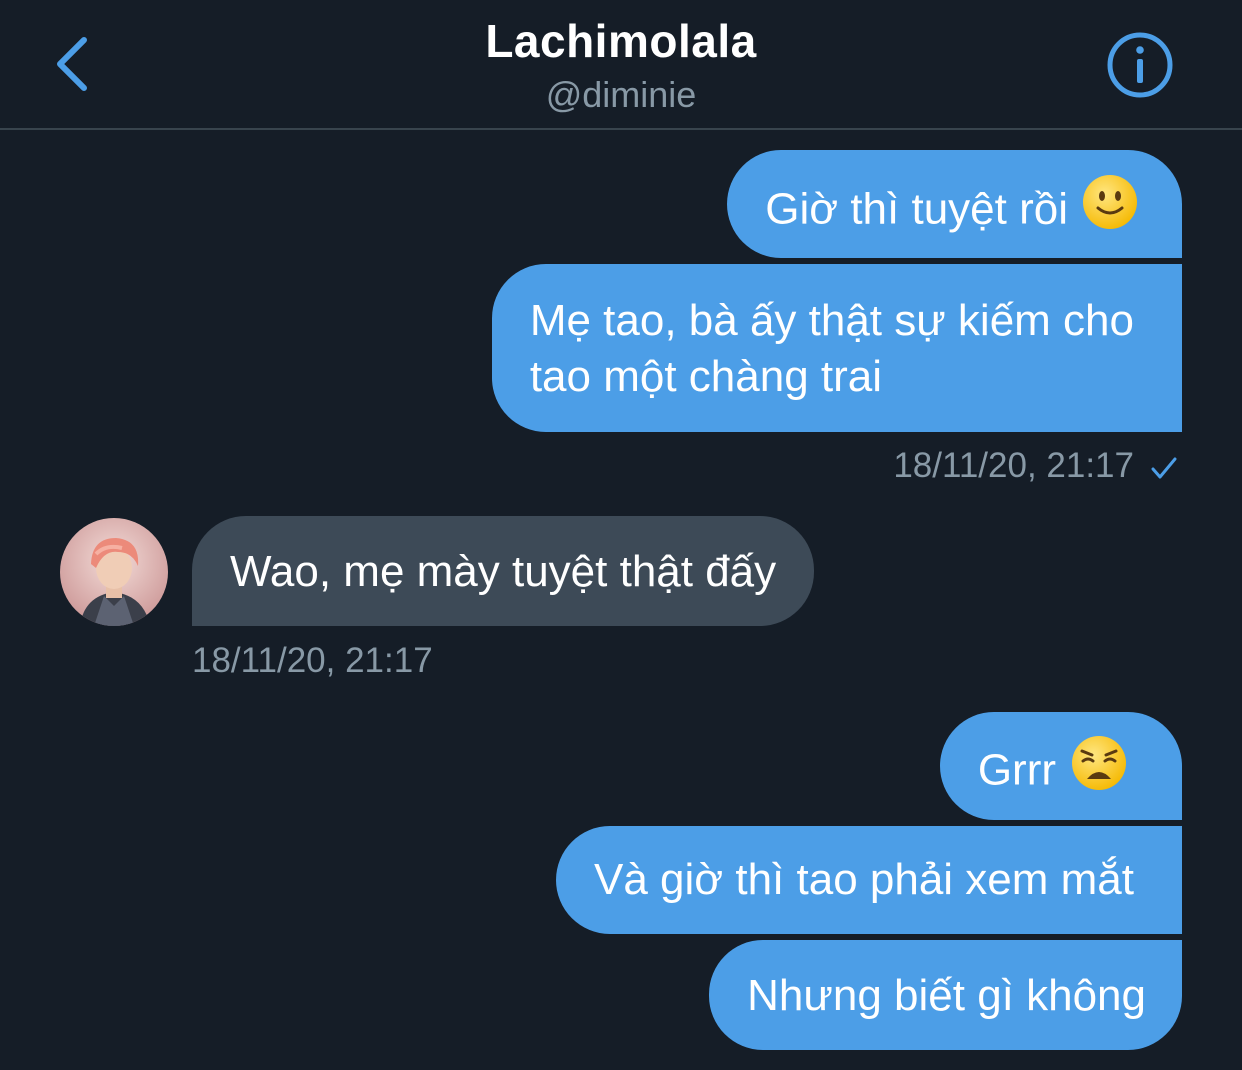 The image size is (1242, 1070). What do you see at coordinates (1164, 468) in the screenshot?
I see `check-icon` at bounding box center [1164, 468].